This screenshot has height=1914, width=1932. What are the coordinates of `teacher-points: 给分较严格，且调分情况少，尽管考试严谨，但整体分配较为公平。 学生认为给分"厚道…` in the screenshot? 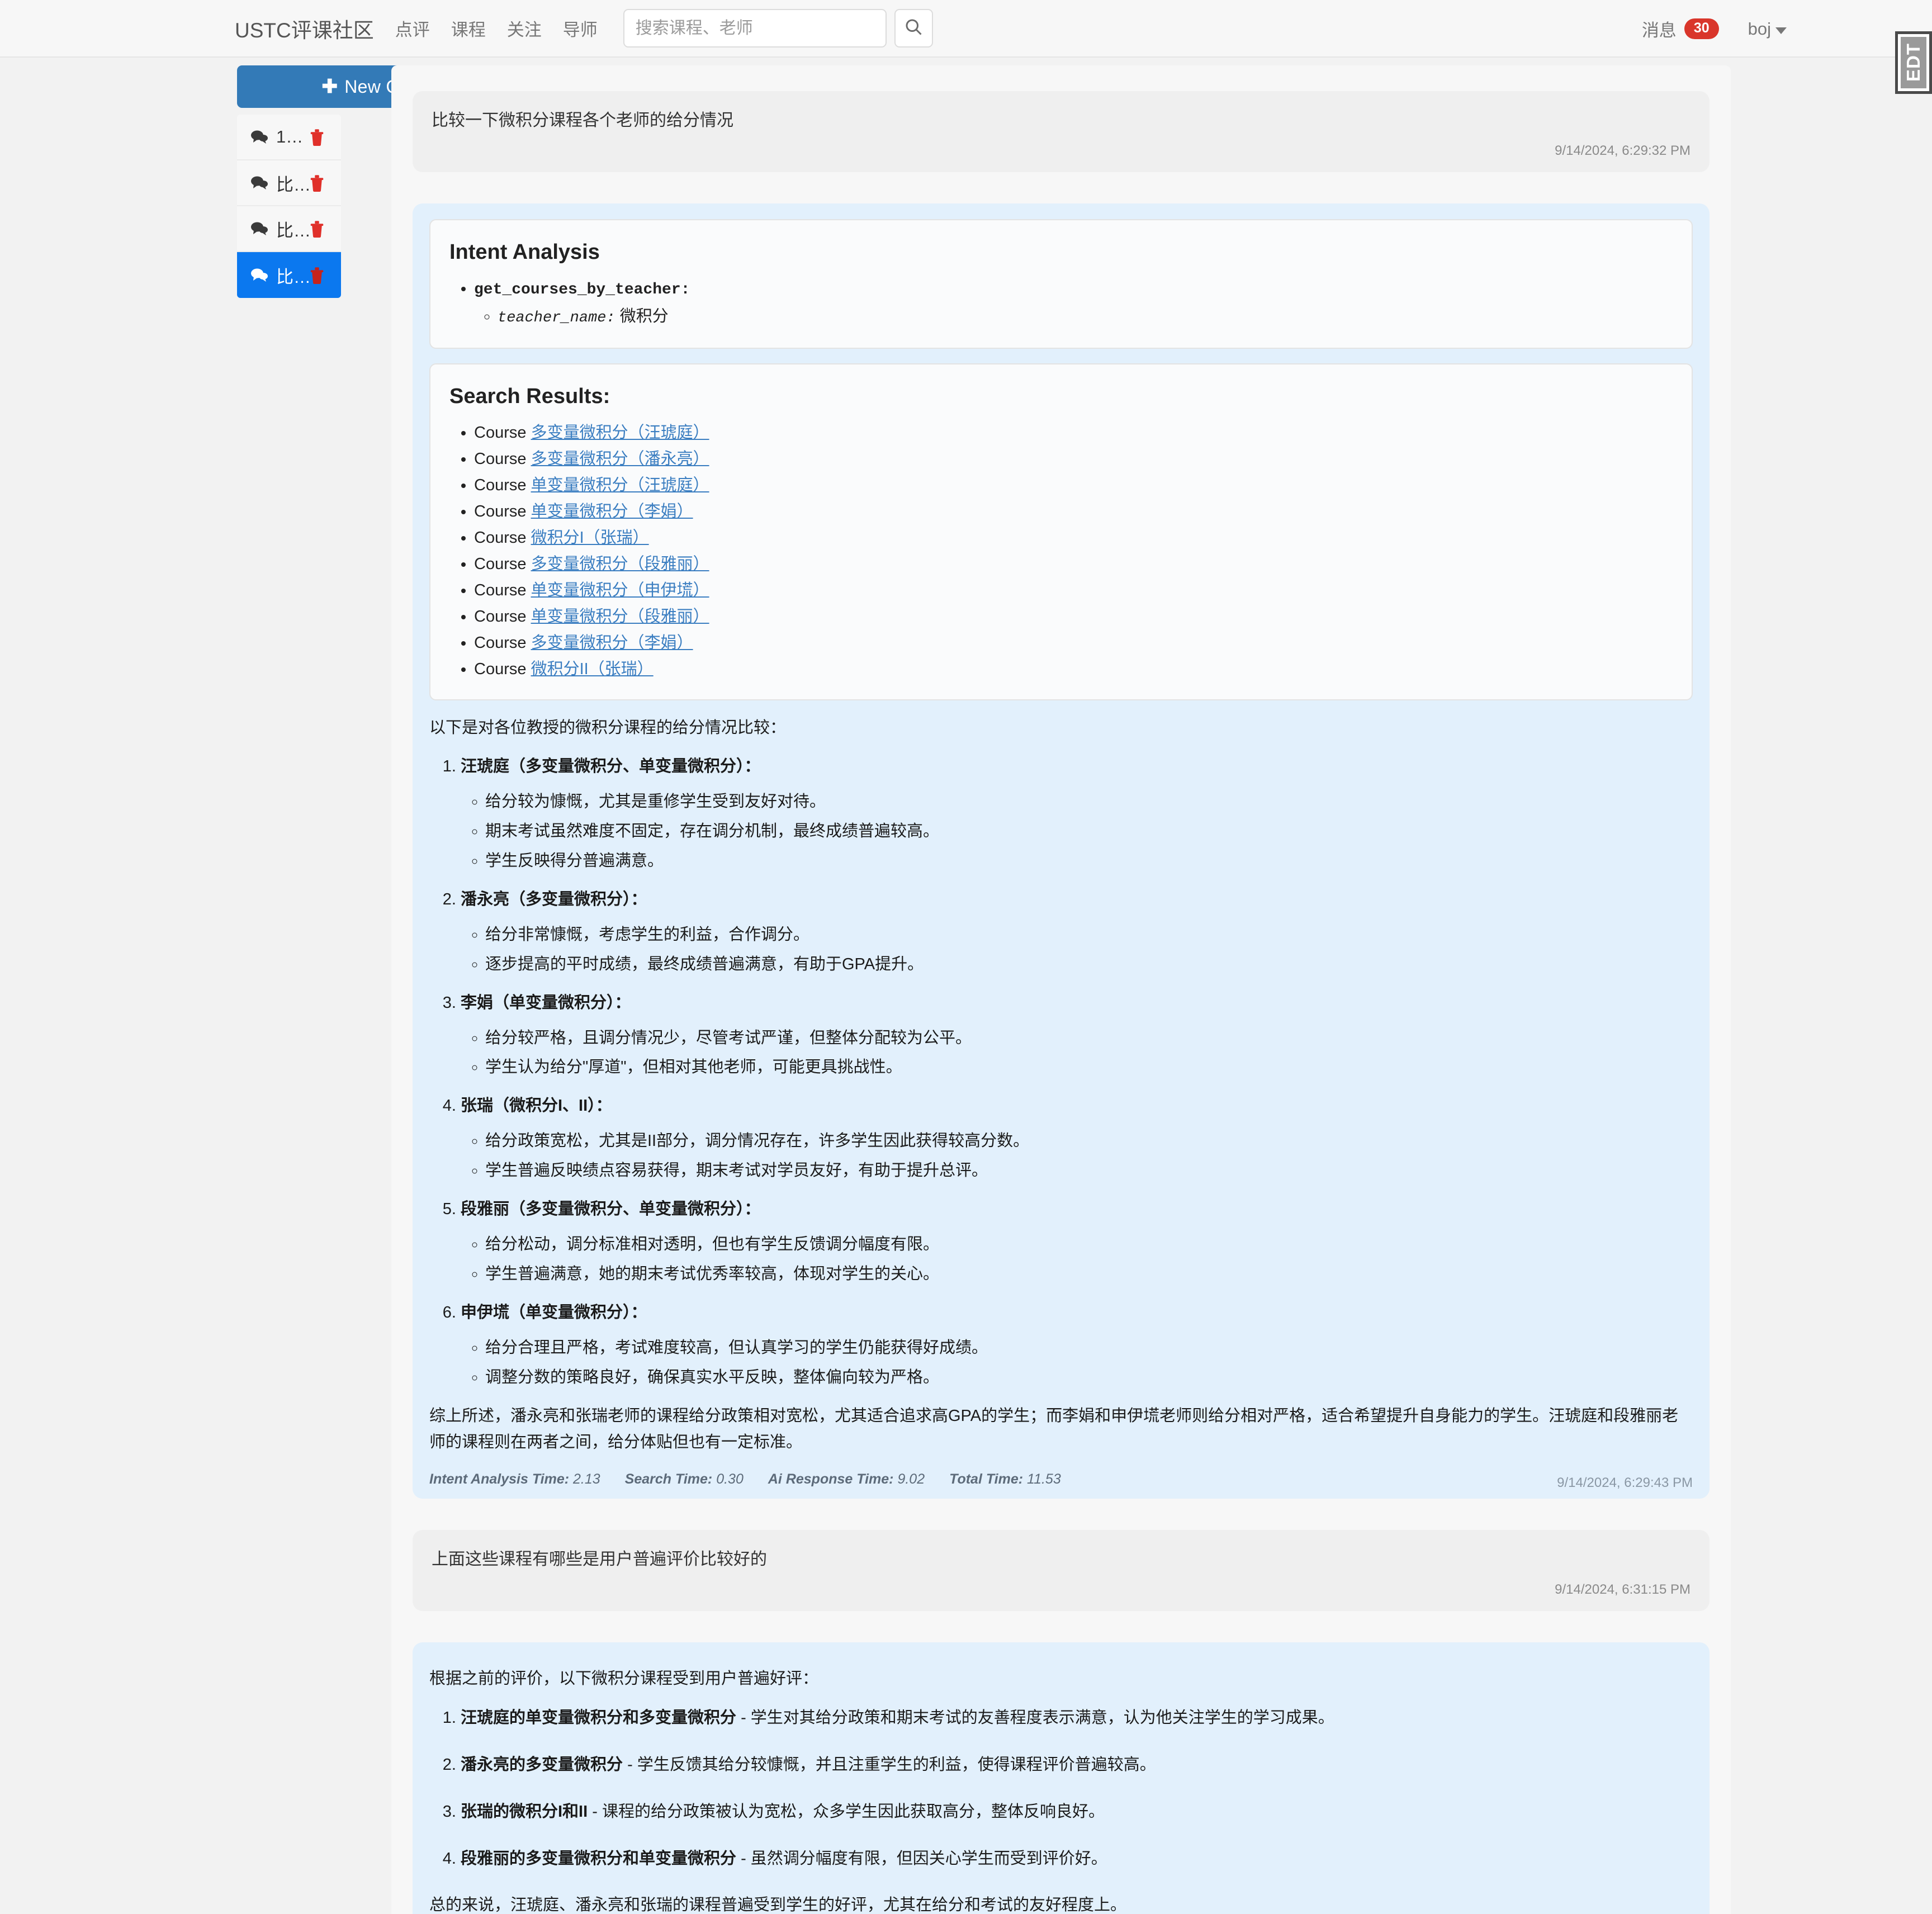 It's located at (1077, 1053).